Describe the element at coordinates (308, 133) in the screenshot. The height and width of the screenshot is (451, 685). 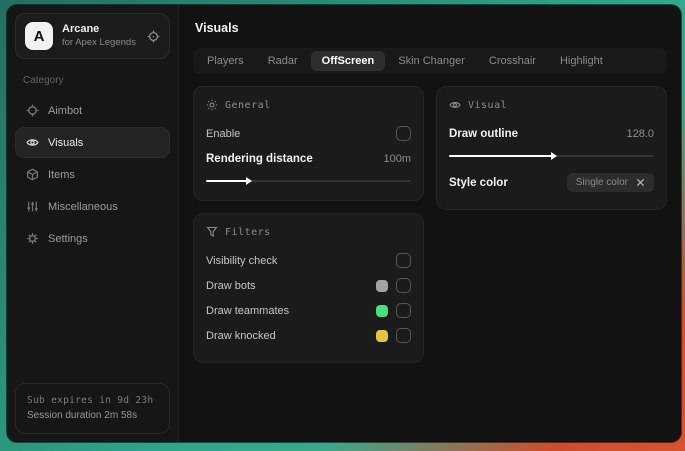
I see `enable-row: Enable` at that location.